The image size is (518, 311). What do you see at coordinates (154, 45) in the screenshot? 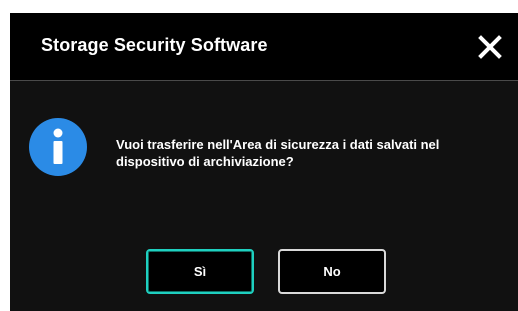
I see `dialog-title: Storage Security Software` at bounding box center [154, 45].